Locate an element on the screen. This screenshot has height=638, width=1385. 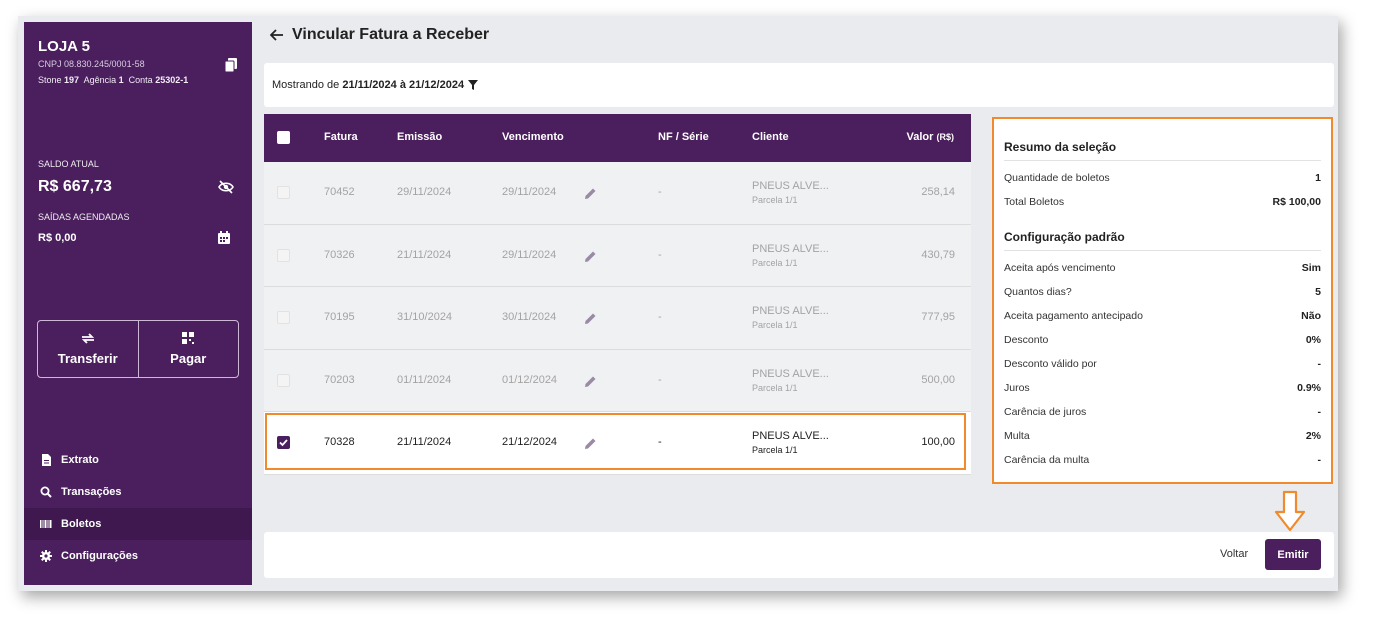
sidebar-item-transacoes: Transações is located at coordinates (138, 492).